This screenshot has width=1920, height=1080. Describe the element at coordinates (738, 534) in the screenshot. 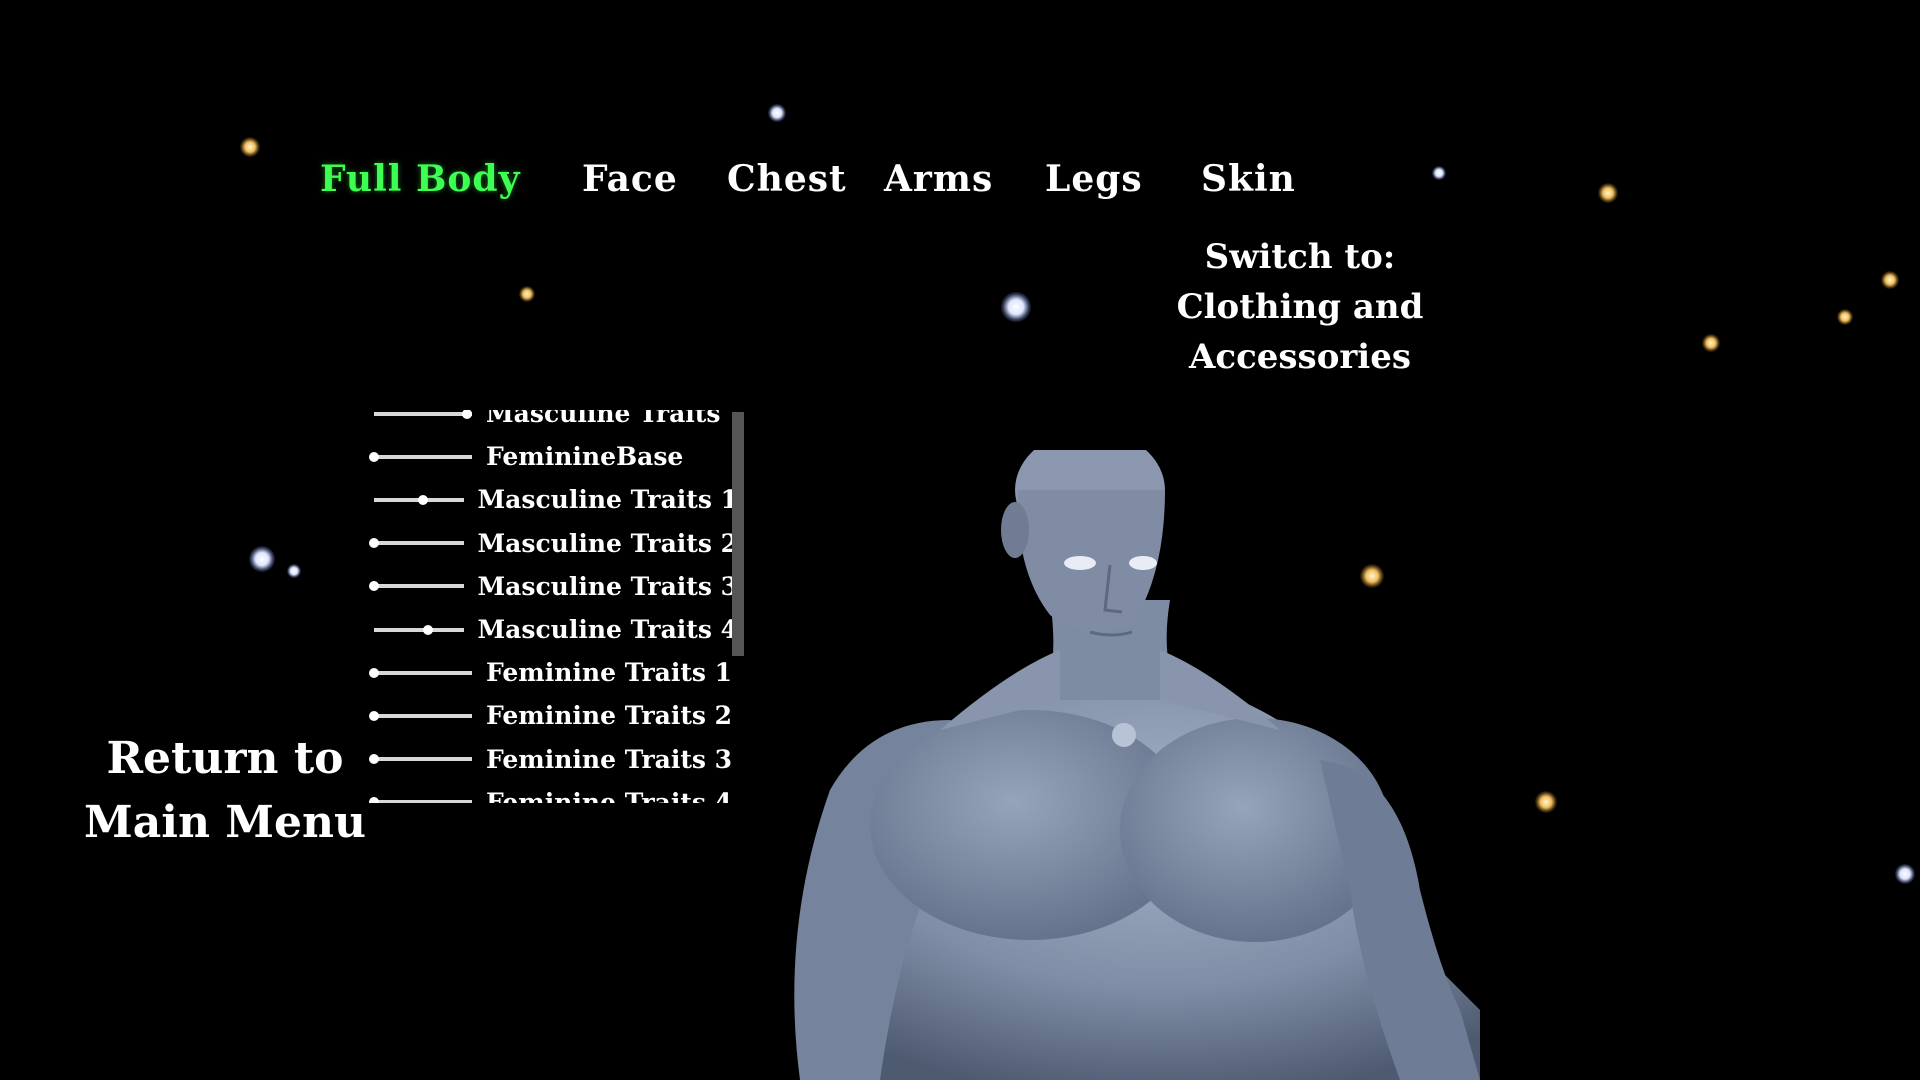

I see `slider-panel-scrollbar` at that location.